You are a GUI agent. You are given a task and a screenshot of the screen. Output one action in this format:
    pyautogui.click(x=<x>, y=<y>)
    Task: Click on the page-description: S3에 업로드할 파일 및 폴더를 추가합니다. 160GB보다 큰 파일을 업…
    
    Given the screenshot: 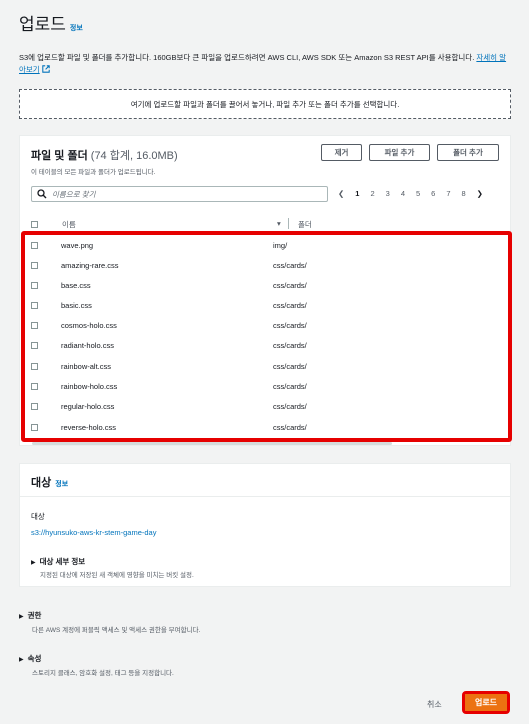 What is the action you would take?
    pyautogui.click(x=264, y=64)
    